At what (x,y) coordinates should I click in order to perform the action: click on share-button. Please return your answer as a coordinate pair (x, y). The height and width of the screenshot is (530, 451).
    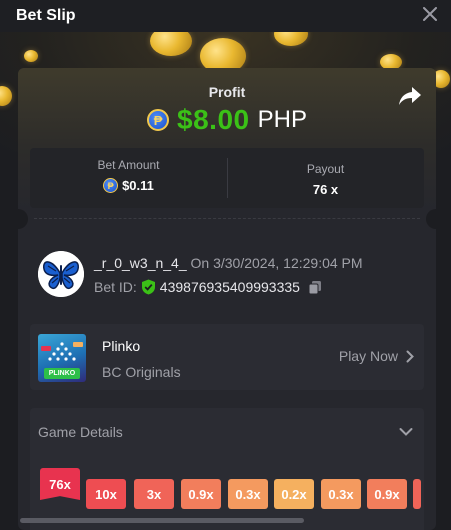
    Looking at the image, I should click on (410, 96).